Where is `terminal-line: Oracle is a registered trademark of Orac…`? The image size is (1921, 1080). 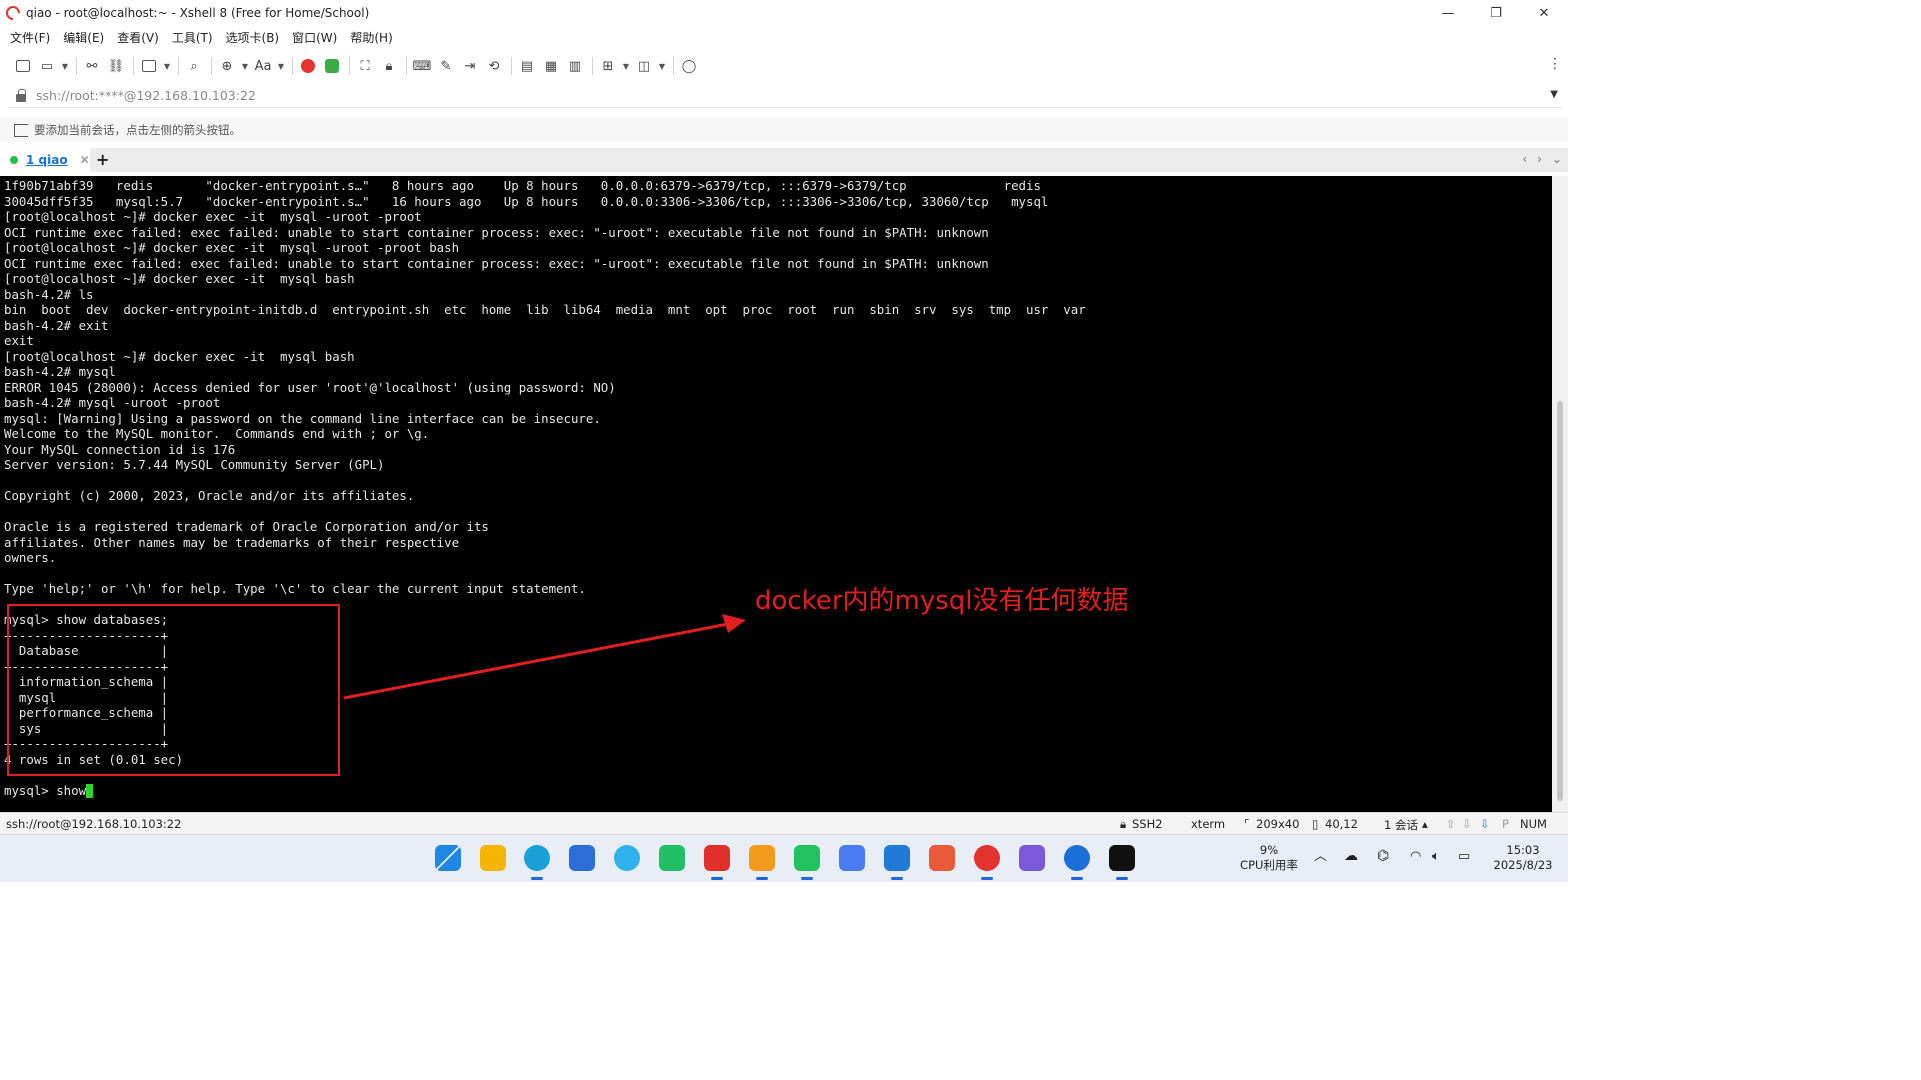 terminal-line: Oracle is a registered trademark of Orac… is located at coordinates (246, 526).